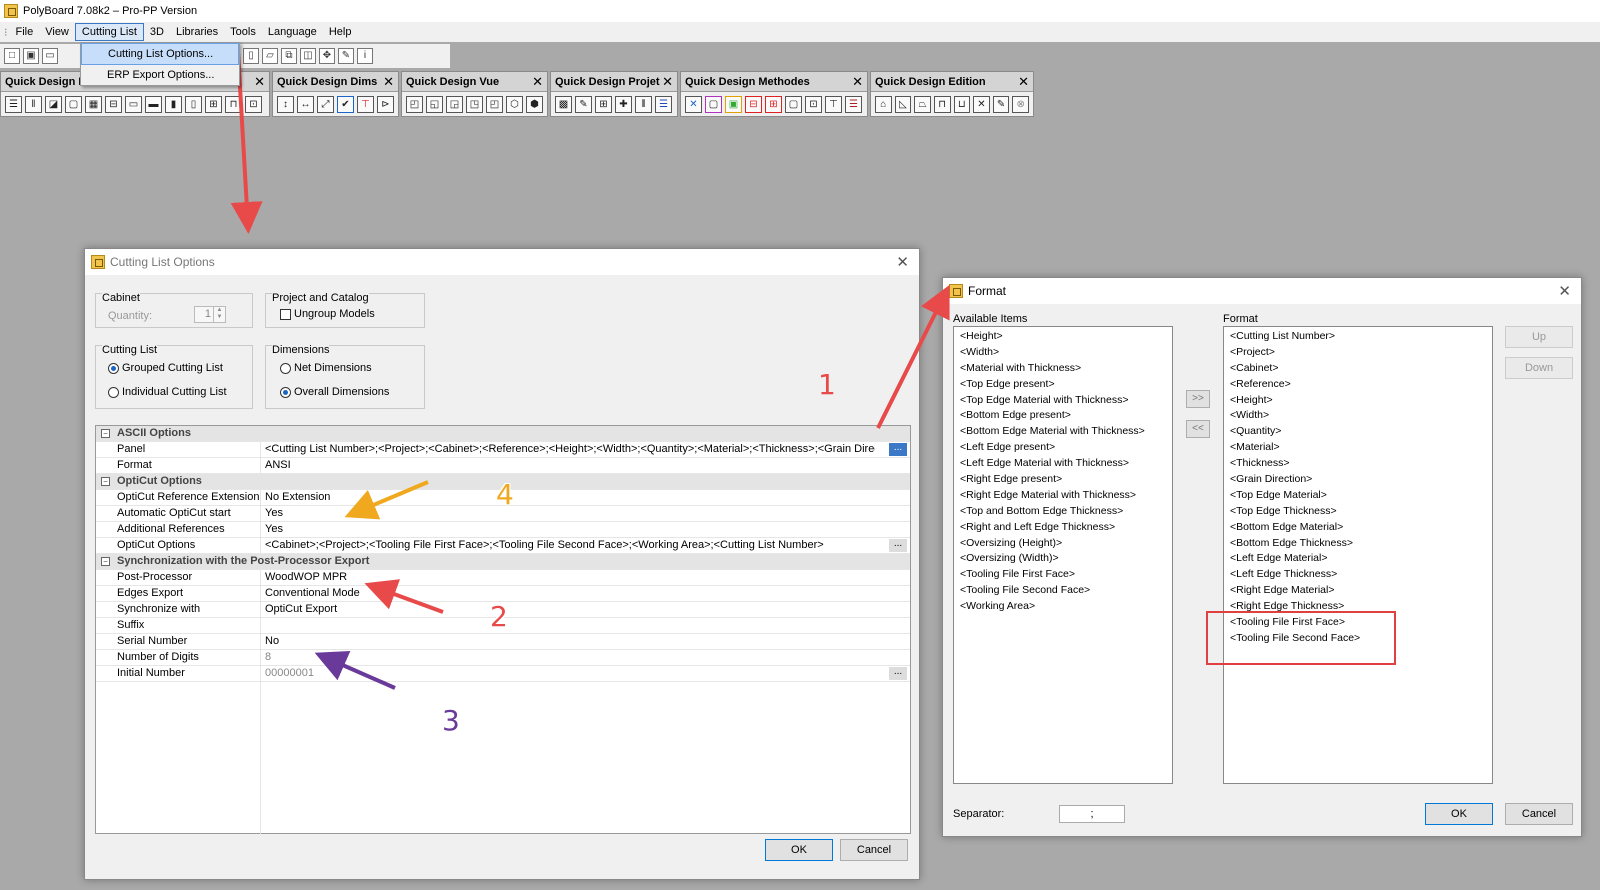  Describe the element at coordinates (773, 104) in the screenshot. I see `method-grid-icon: ⊞` at that location.